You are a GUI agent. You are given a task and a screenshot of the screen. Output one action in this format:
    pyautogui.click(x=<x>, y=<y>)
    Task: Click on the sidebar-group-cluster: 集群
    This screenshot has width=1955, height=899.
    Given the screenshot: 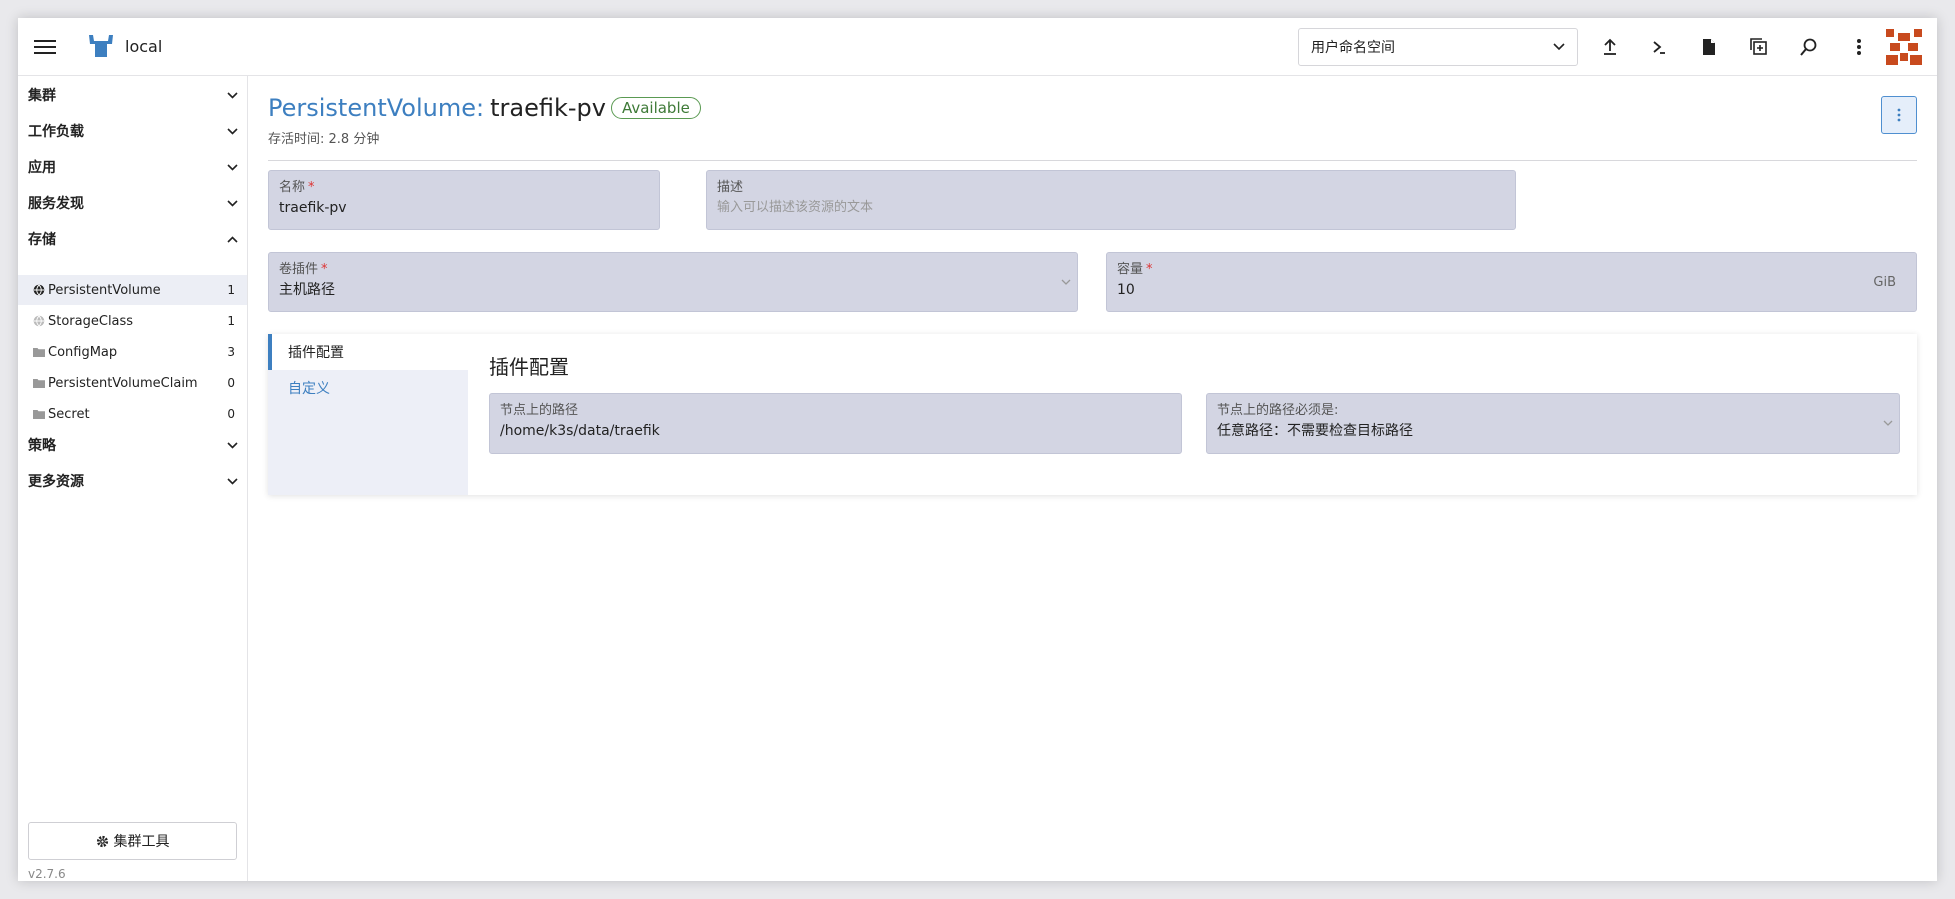 What is the action you would take?
    pyautogui.click(x=133, y=95)
    